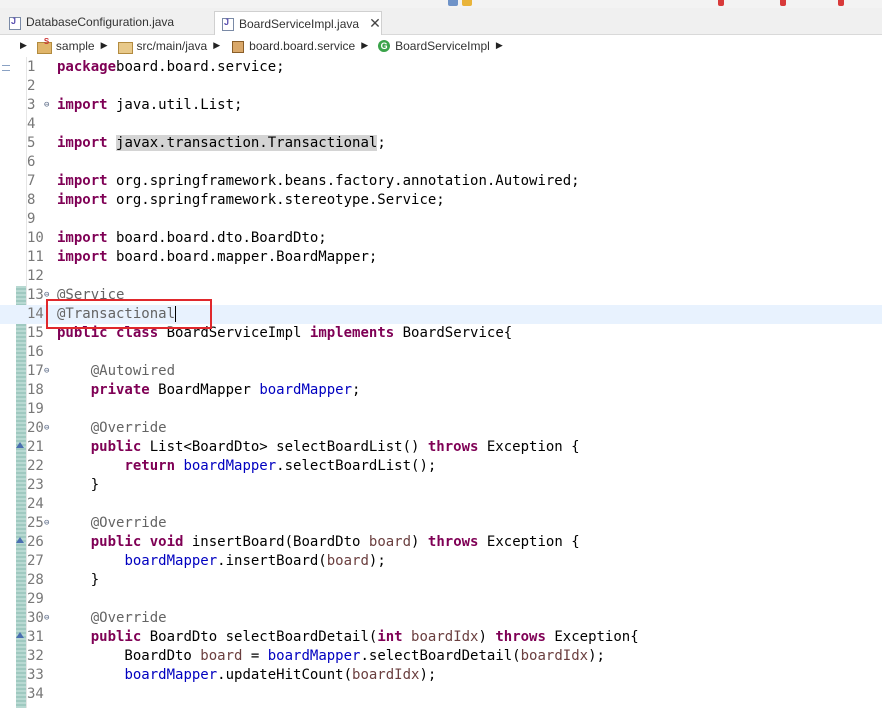 The image size is (882, 708). I want to click on code-line: 28 }, so click(441, 580).